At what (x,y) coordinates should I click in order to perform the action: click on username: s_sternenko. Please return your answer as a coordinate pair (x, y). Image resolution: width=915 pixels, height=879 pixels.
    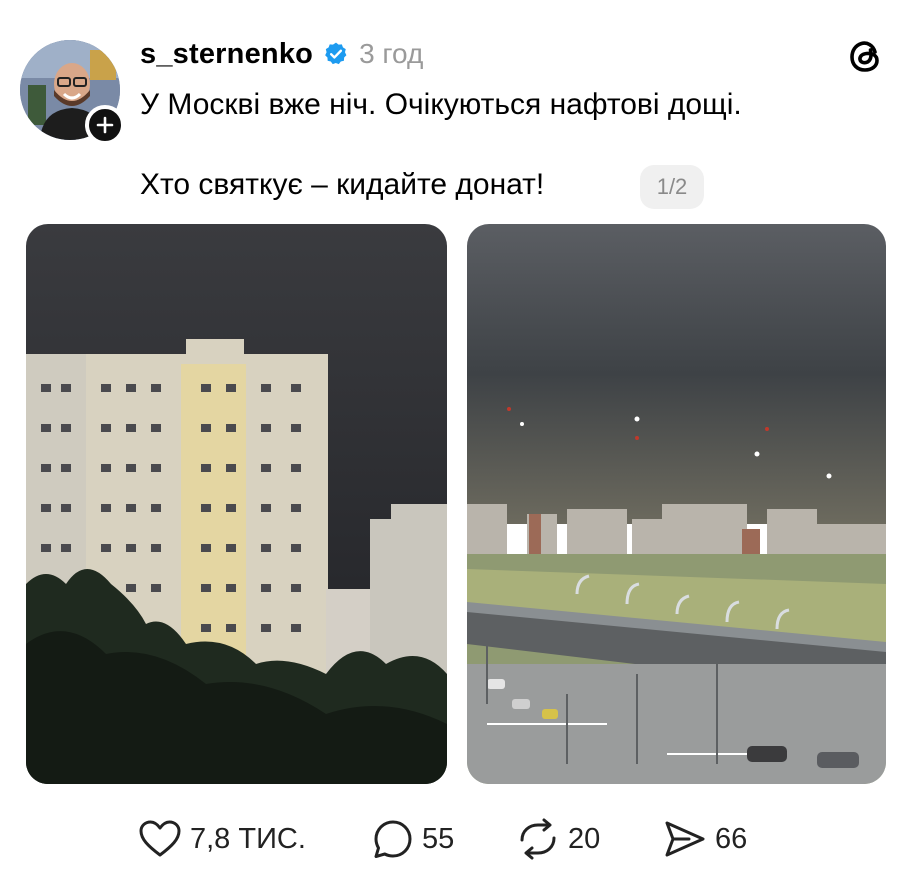
    Looking at the image, I should click on (226, 54).